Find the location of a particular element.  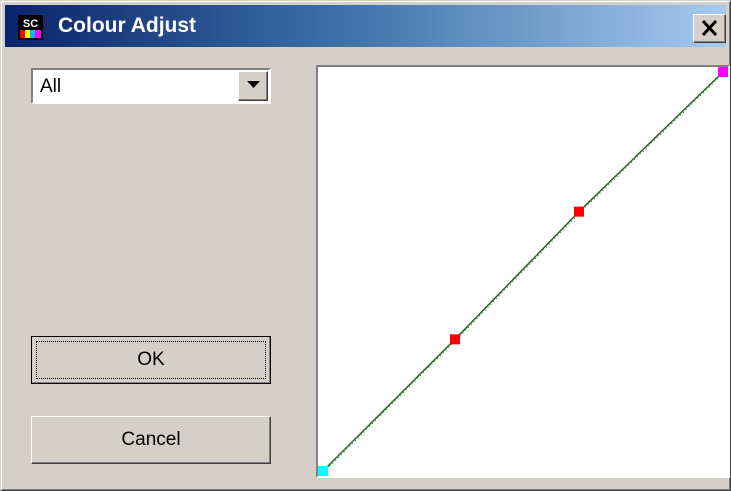

ok-button-label: OK is located at coordinates (151, 359).